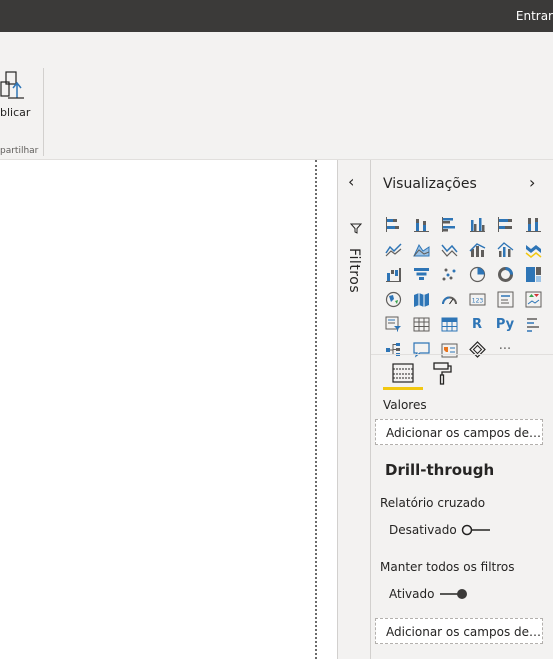 The image size is (553, 659). Describe the element at coordinates (449, 224) in the screenshot. I see `clustered-bar-chart-icon` at that location.